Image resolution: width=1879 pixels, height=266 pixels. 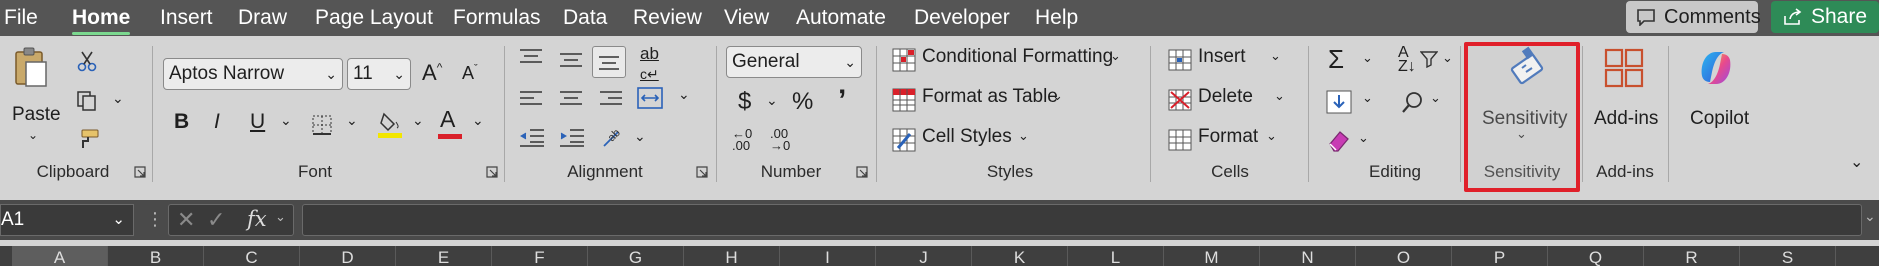 I want to click on column-header: C, so click(x=252, y=256).